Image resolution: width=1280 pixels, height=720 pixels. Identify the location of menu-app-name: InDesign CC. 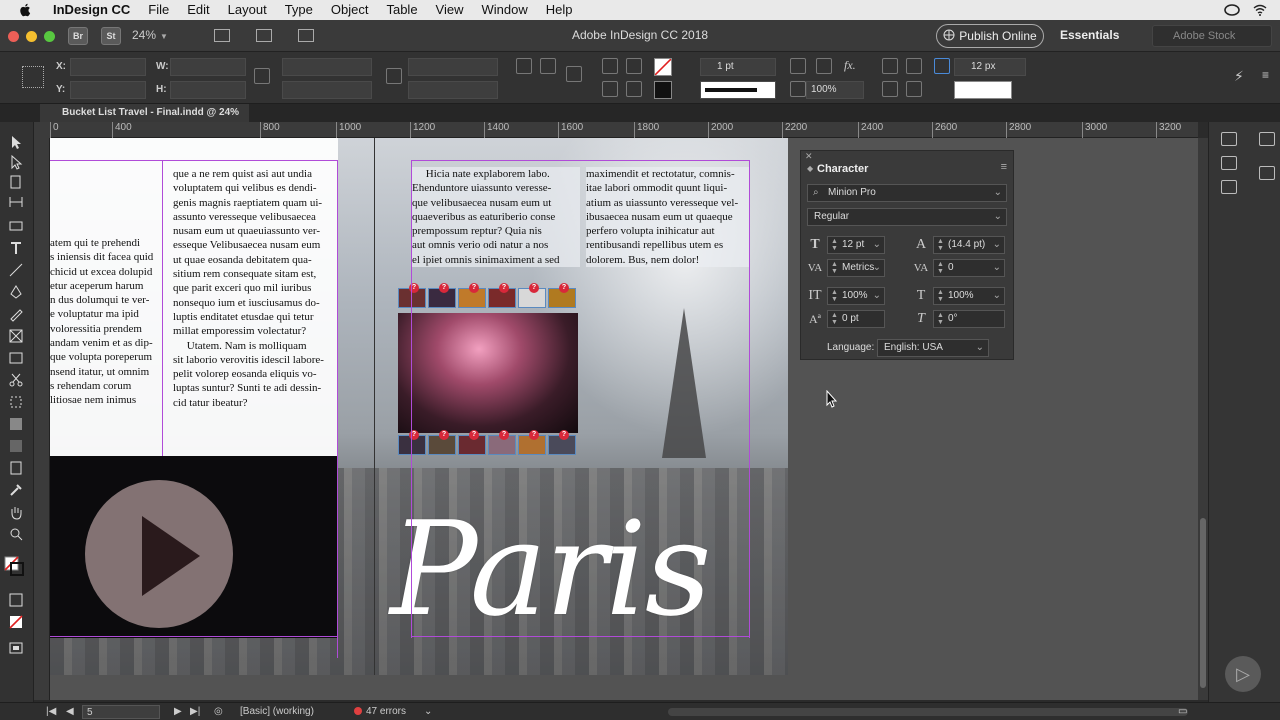
(91, 10).